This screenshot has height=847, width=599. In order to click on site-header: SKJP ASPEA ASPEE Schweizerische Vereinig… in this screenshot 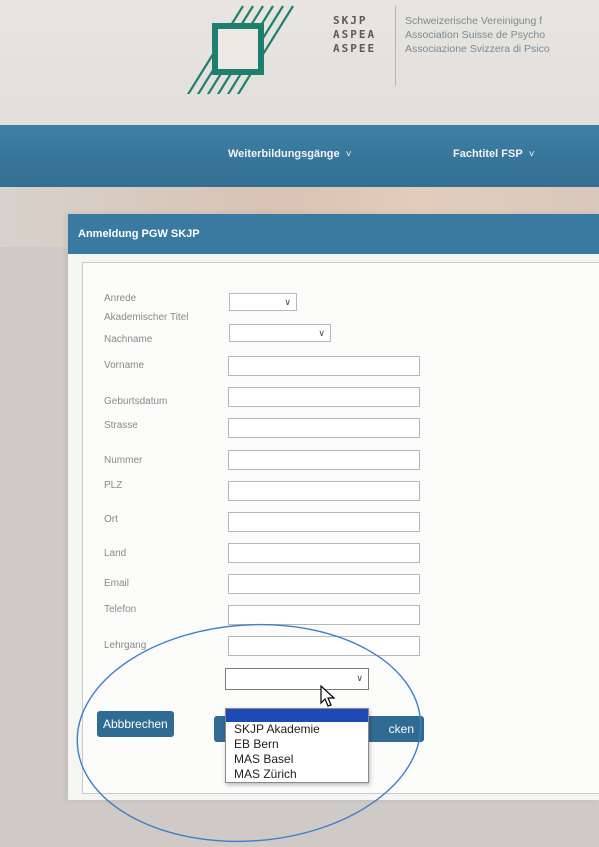, I will do `click(299, 62)`.